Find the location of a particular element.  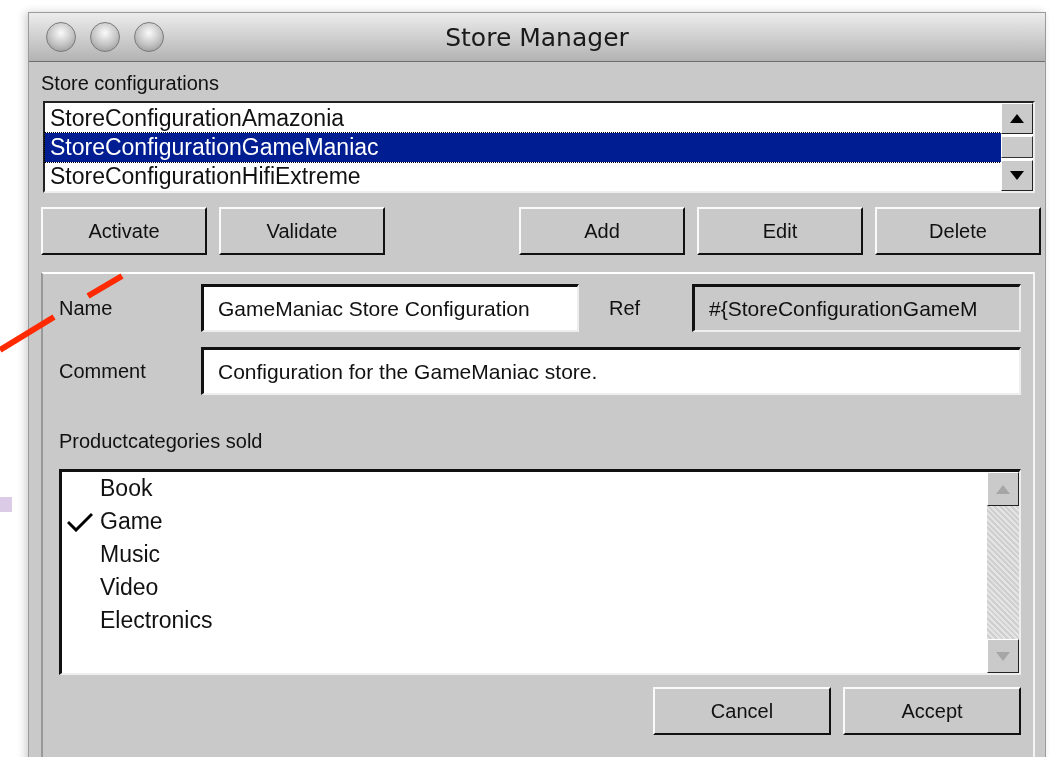

field-label: Name is located at coordinates (86, 308).